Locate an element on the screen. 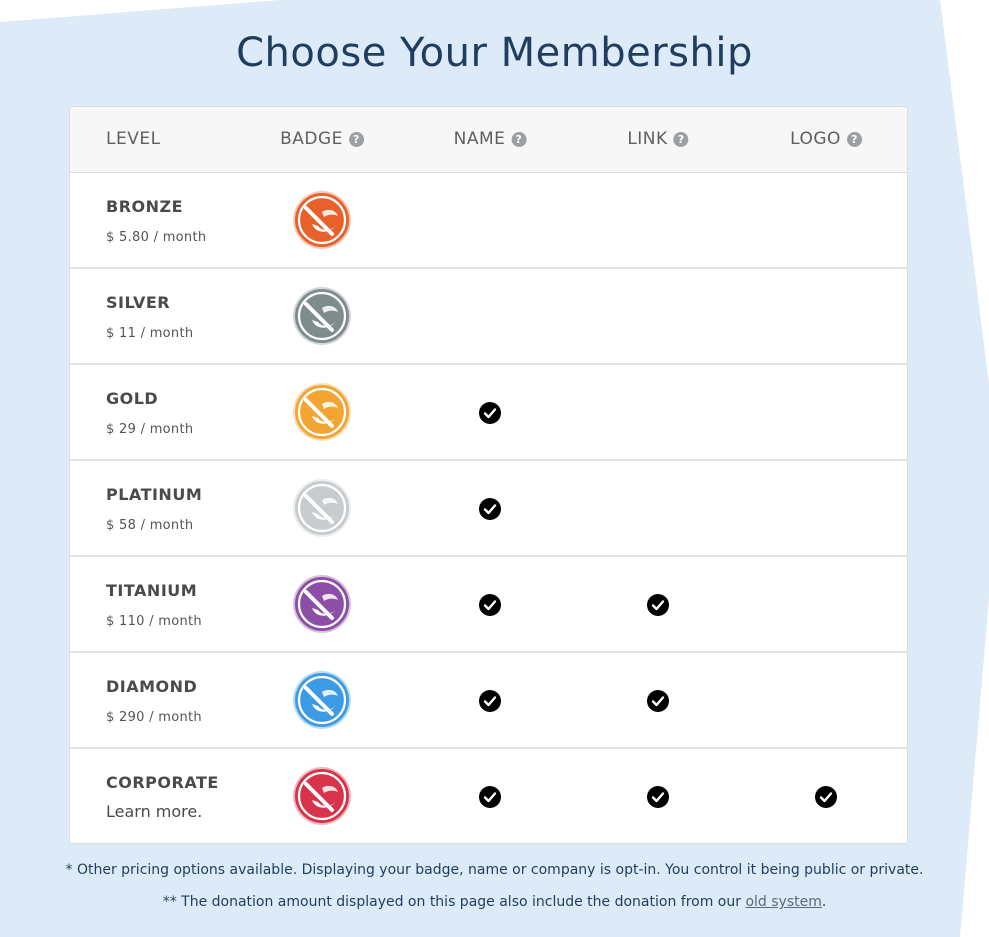  table-header: LEVEL BADGE ? NAME ? LINK ? LOGO ? is located at coordinates (488, 140).